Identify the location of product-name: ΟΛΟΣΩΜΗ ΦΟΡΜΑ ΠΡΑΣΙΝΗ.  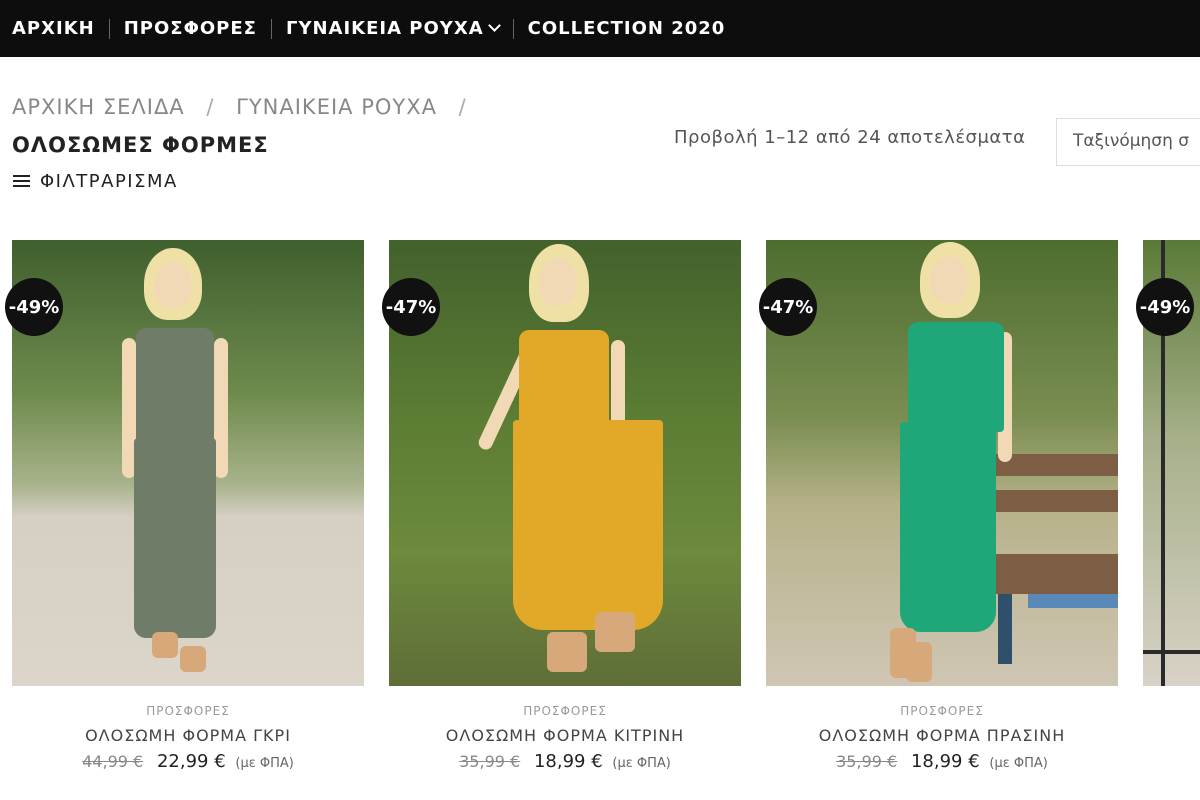
(942, 735).